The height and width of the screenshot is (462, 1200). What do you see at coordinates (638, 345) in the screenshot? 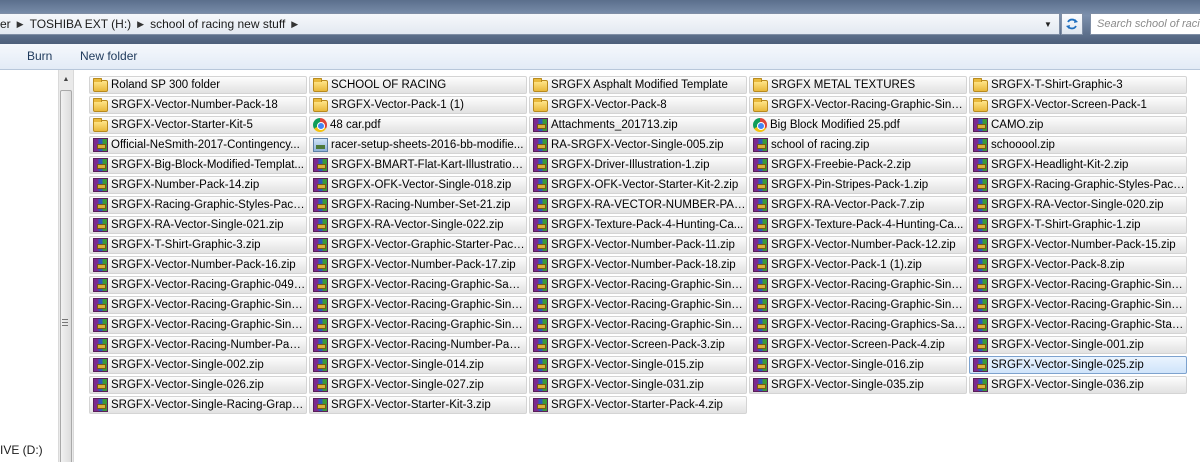
I see `file-item: SRGFX-Vector-Screen-Pack-3.zip` at bounding box center [638, 345].